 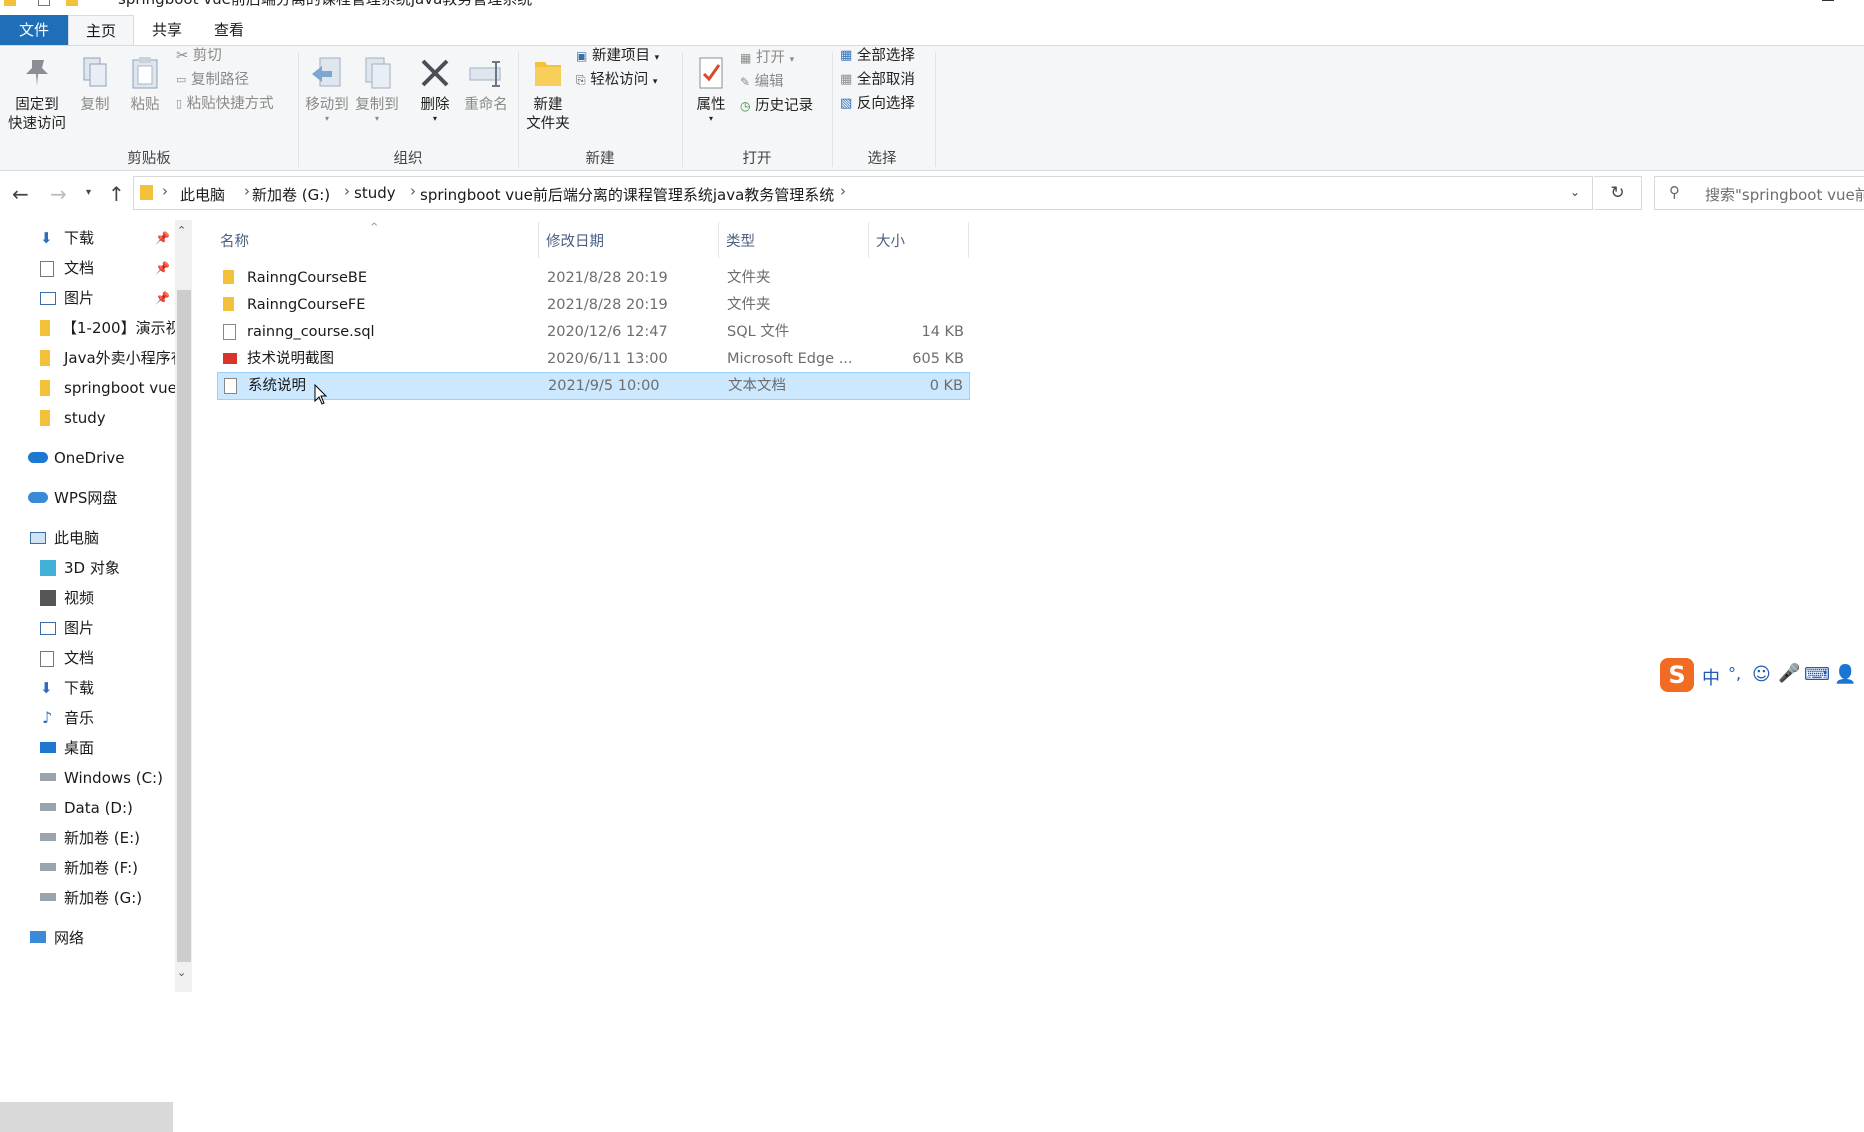 I want to click on copy-button: 复制, so click(x=95, y=85).